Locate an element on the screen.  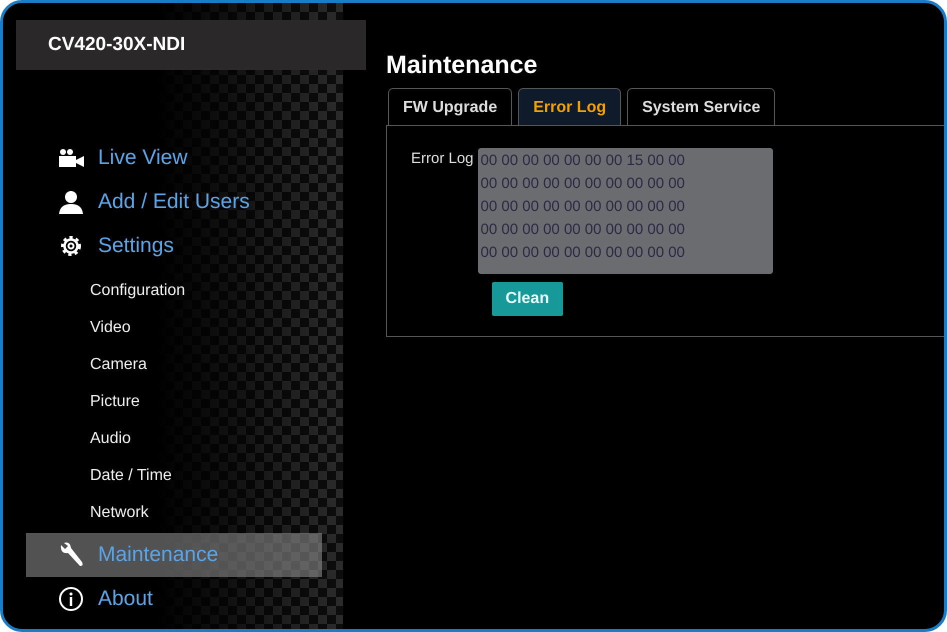
settings-icon is located at coordinates (71, 246).